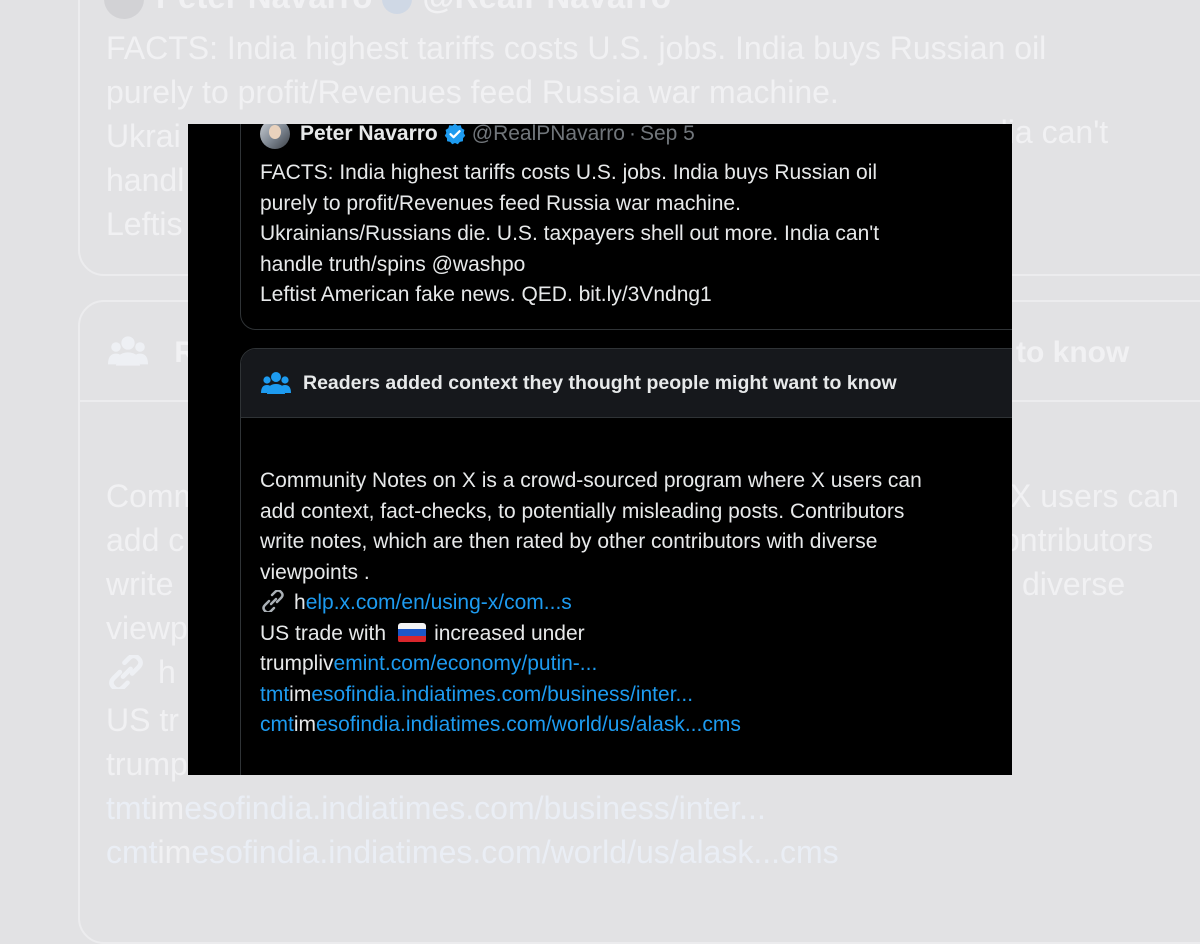 The width and height of the screenshot is (1200, 944). Describe the element at coordinates (128, 808) in the screenshot. I see `background-line4-prefix-a: tmt` at that location.